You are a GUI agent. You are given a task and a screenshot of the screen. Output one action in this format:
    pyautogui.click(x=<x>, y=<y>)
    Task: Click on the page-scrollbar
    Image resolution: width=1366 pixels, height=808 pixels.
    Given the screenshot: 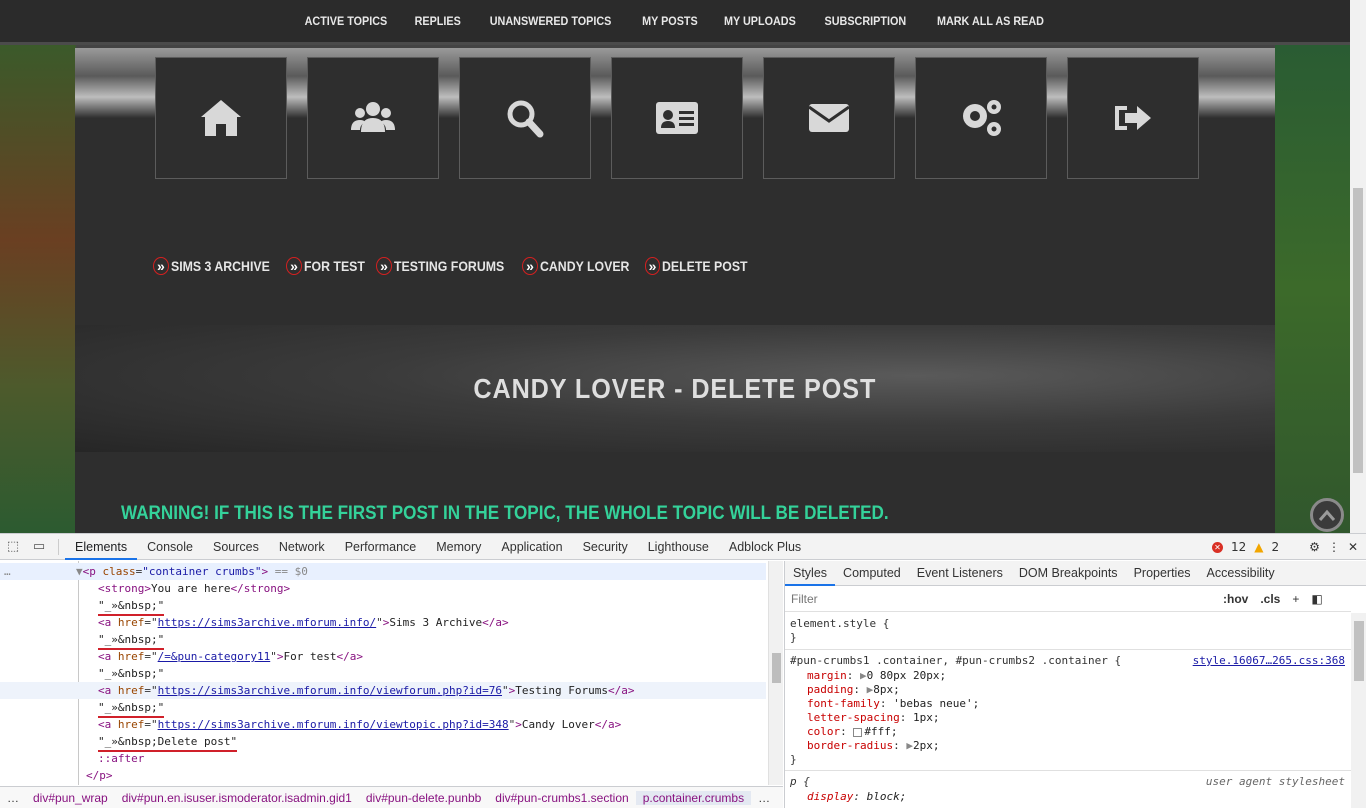 What is the action you would take?
    pyautogui.click(x=1358, y=266)
    